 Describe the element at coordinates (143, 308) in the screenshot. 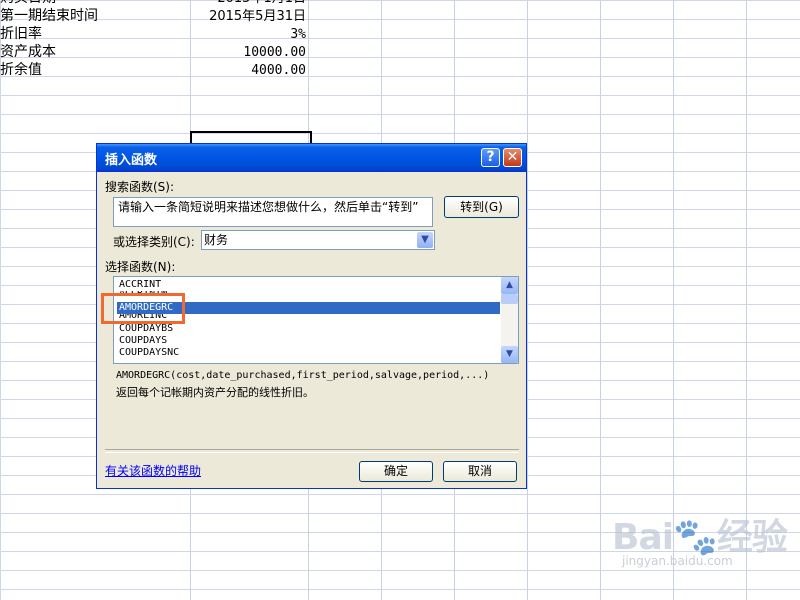

I see `annotation-highlight` at that location.